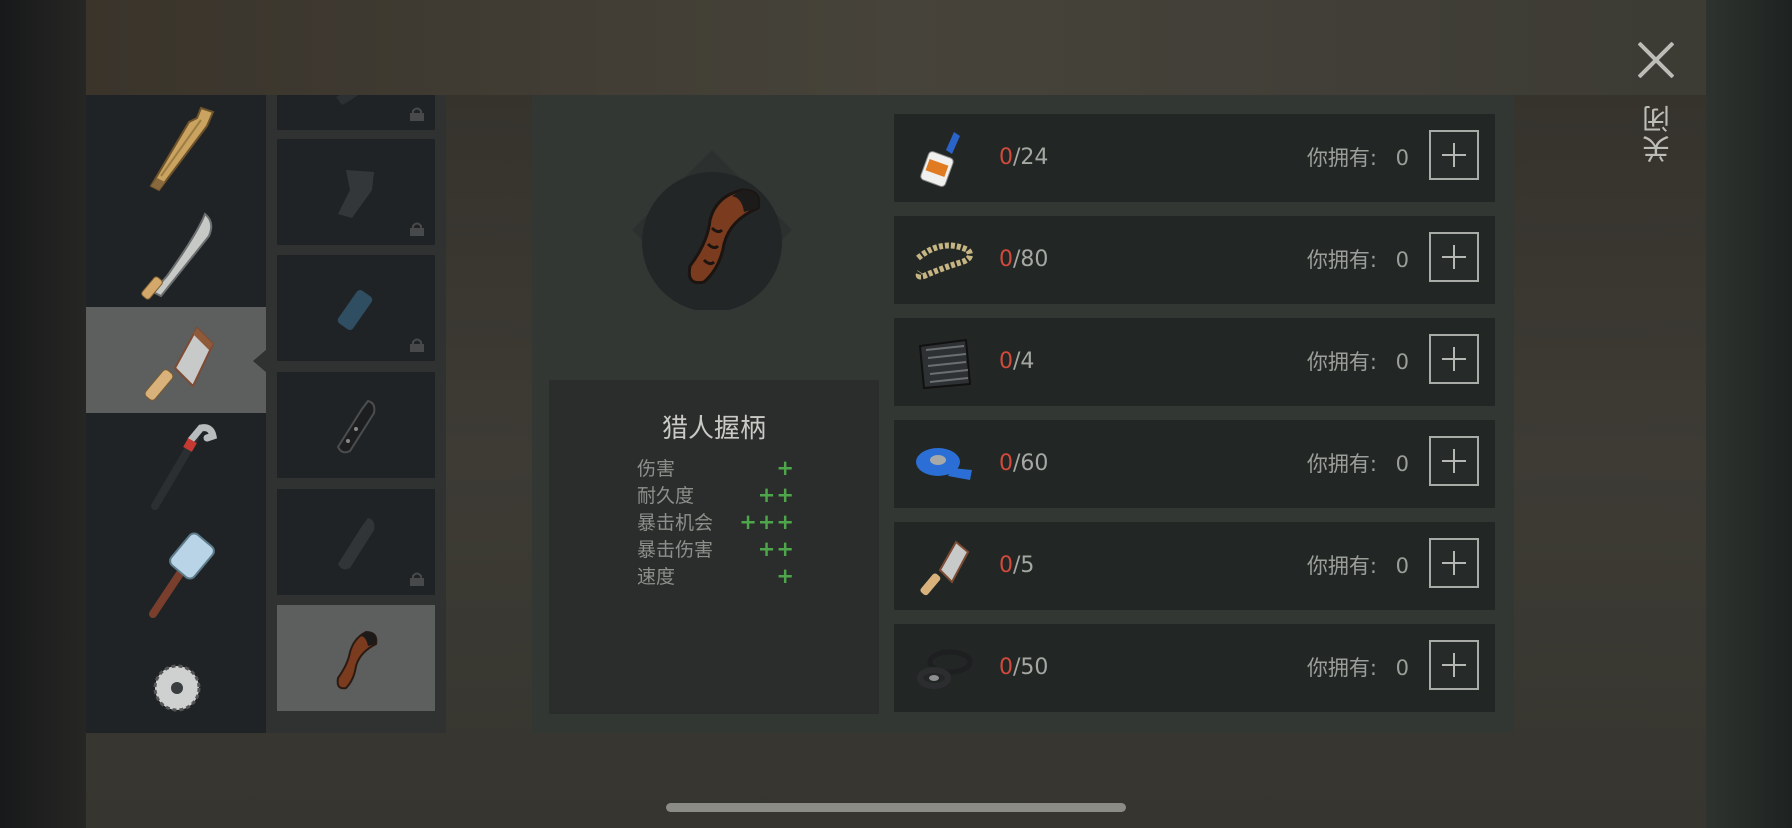 This screenshot has width=1792, height=828. What do you see at coordinates (675, 550) in the screenshot?
I see `stat-label: 暴击伤害` at bounding box center [675, 550].